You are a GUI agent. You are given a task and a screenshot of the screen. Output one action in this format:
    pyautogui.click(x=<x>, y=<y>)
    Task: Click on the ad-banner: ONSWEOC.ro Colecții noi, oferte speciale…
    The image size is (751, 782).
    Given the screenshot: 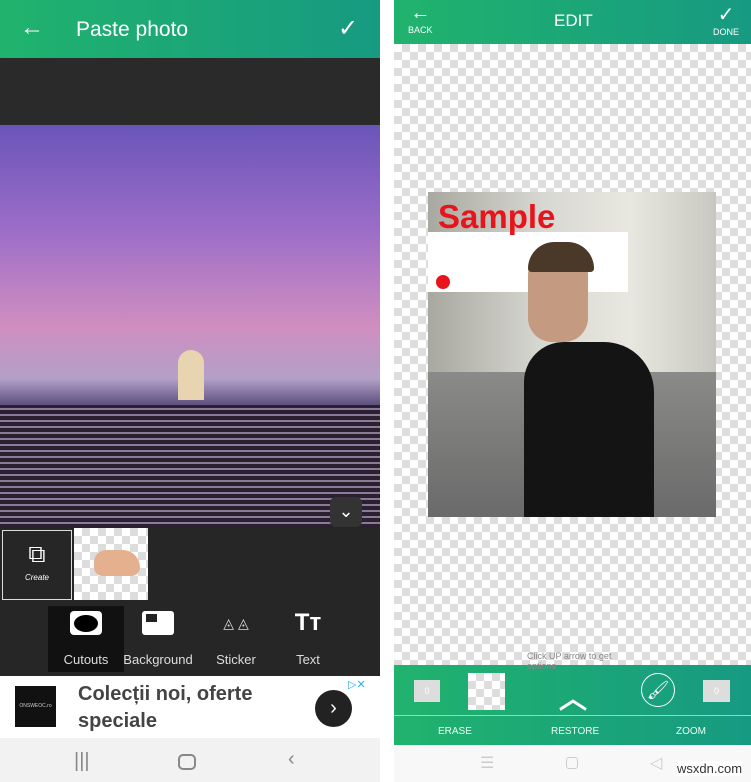 What is the action you would take?
    pyautogui.click(x=190, y=707)
    